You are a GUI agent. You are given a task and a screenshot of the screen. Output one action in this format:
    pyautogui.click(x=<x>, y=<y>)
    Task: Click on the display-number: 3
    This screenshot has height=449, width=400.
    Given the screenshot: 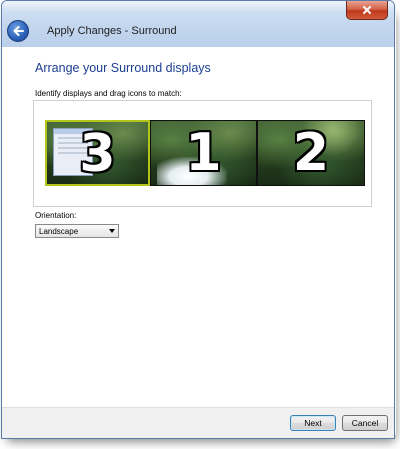 What is the action you would take?
    pyautogui.click(x=97, y=154)
    